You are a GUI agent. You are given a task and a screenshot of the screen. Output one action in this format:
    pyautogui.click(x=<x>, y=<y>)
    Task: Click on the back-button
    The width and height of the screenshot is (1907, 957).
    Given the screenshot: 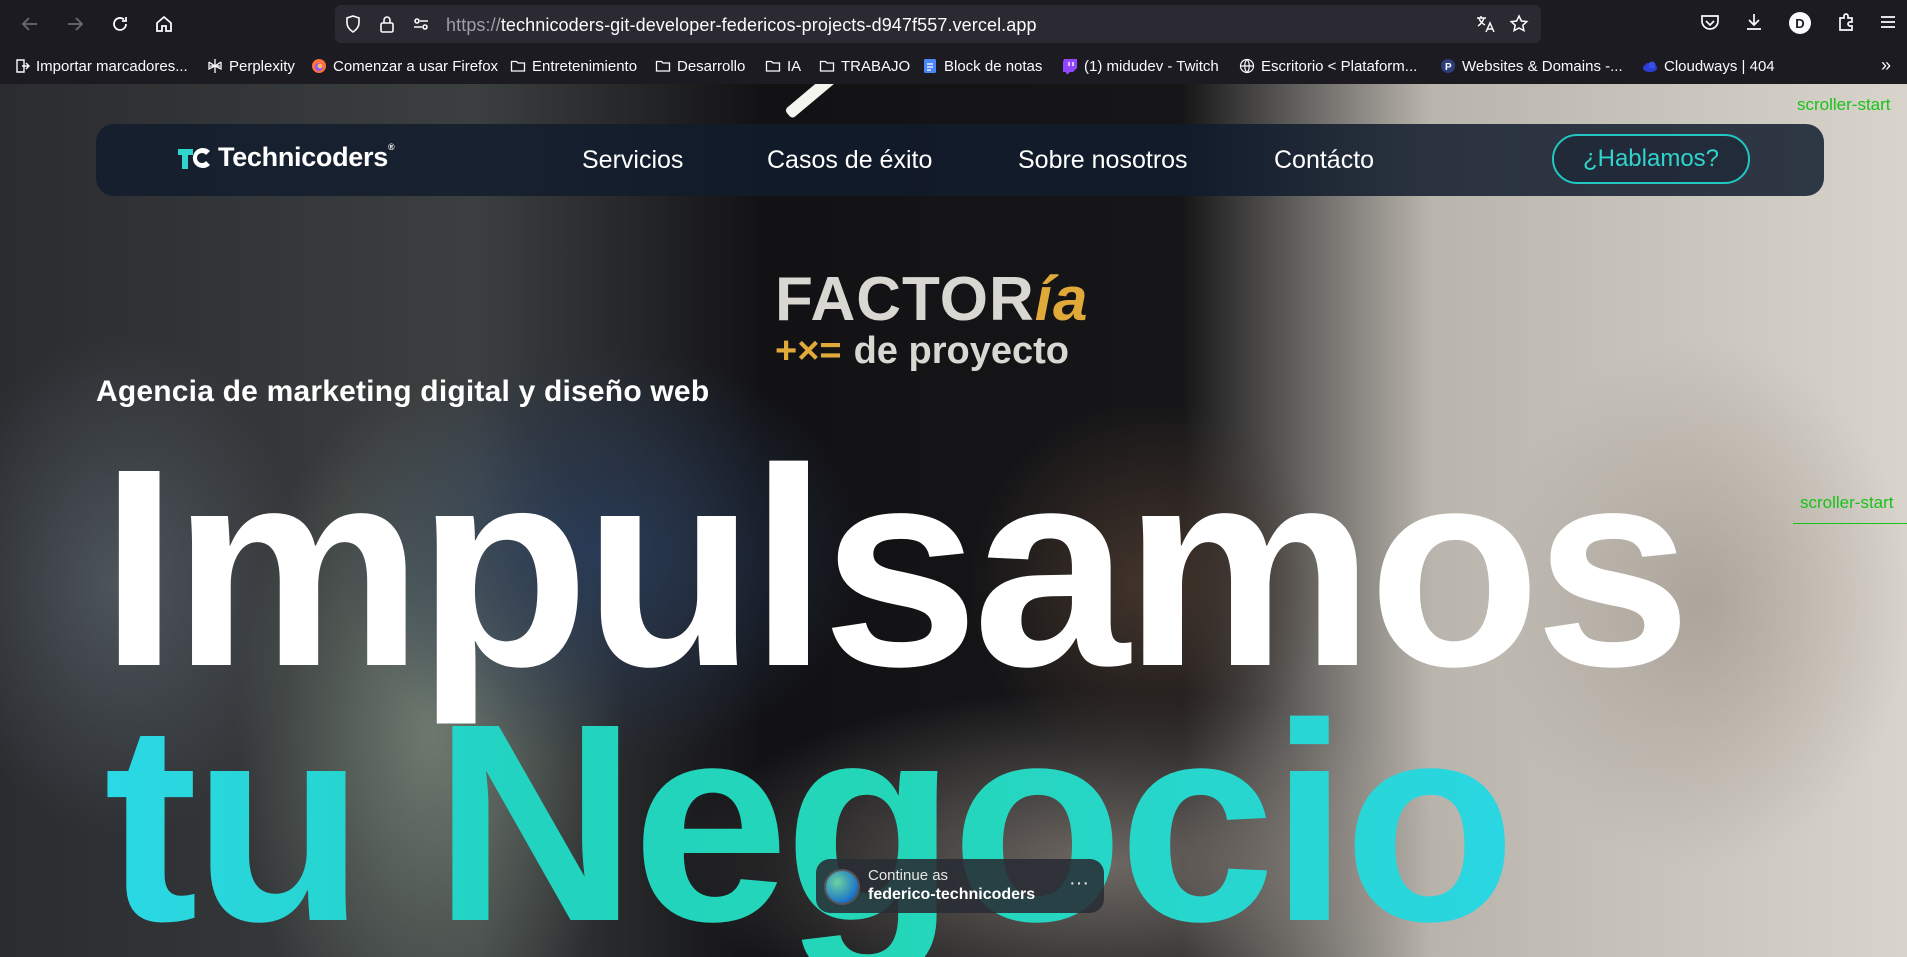 What is the action you would take?
    pyautogui.click(x=30, y=24)
    